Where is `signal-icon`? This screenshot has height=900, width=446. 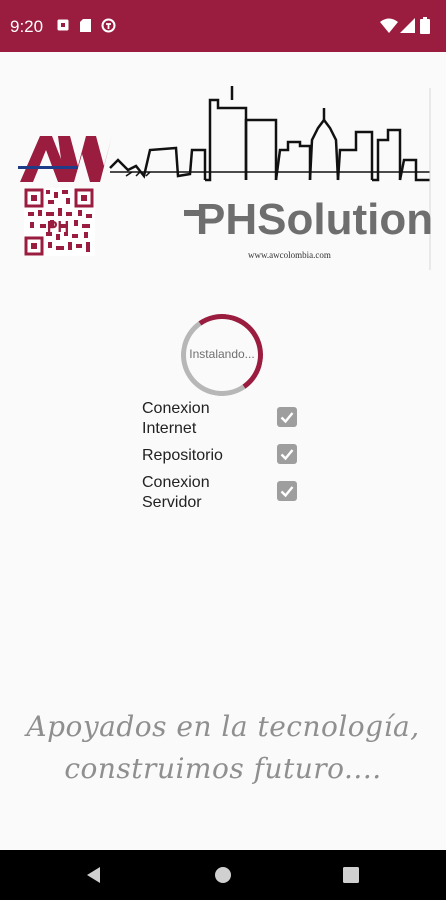
signal-icon is located at coordinates (407, 25).